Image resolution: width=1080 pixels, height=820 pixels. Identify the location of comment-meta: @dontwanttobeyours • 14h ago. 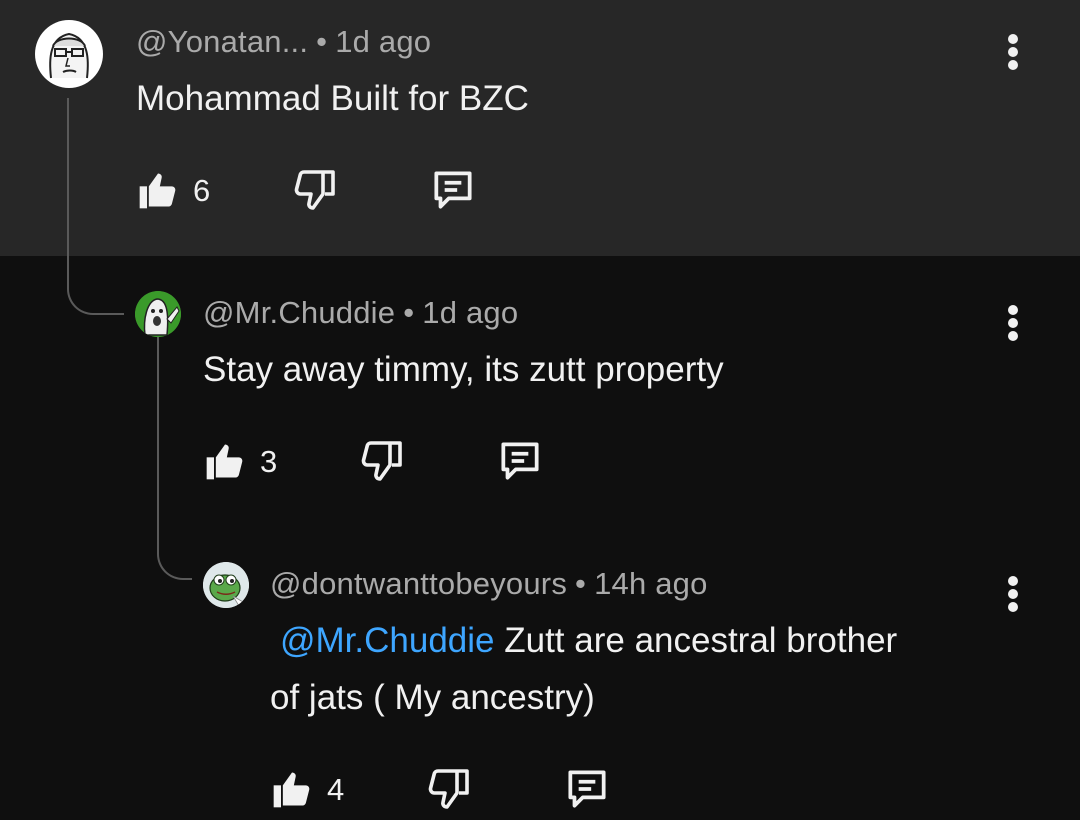
(489, 584).